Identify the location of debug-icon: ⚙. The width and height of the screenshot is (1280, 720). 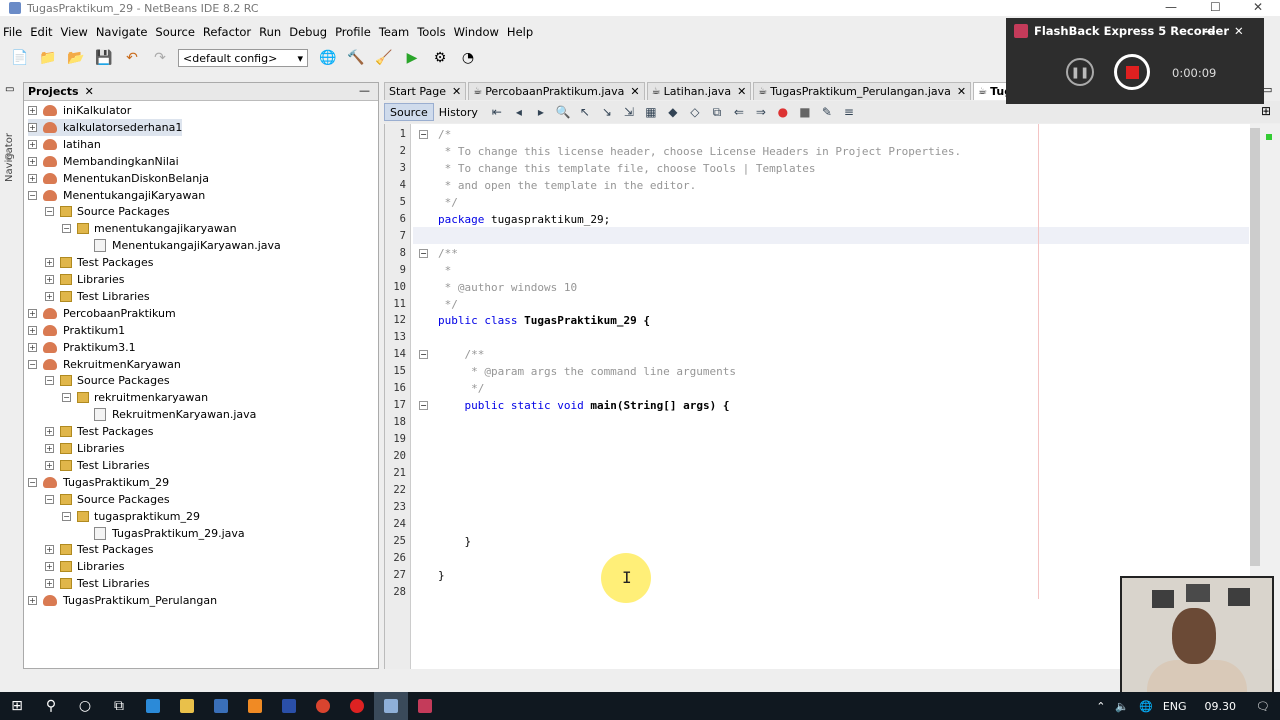
(440, 58).